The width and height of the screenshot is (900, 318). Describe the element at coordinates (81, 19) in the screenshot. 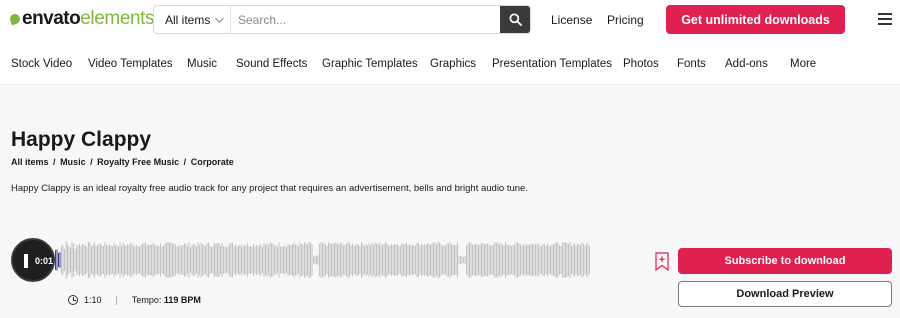

I see `envato-elements-logo: envato elements` at that location.